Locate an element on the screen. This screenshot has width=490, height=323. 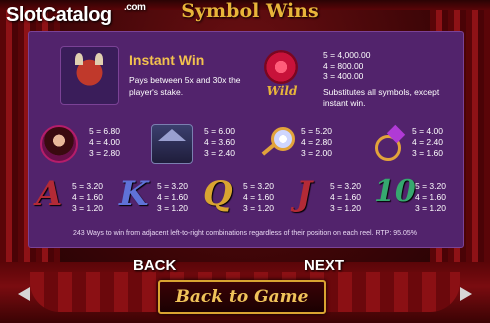
page-title: Symbol Wins is located at coordinates (250, 11).